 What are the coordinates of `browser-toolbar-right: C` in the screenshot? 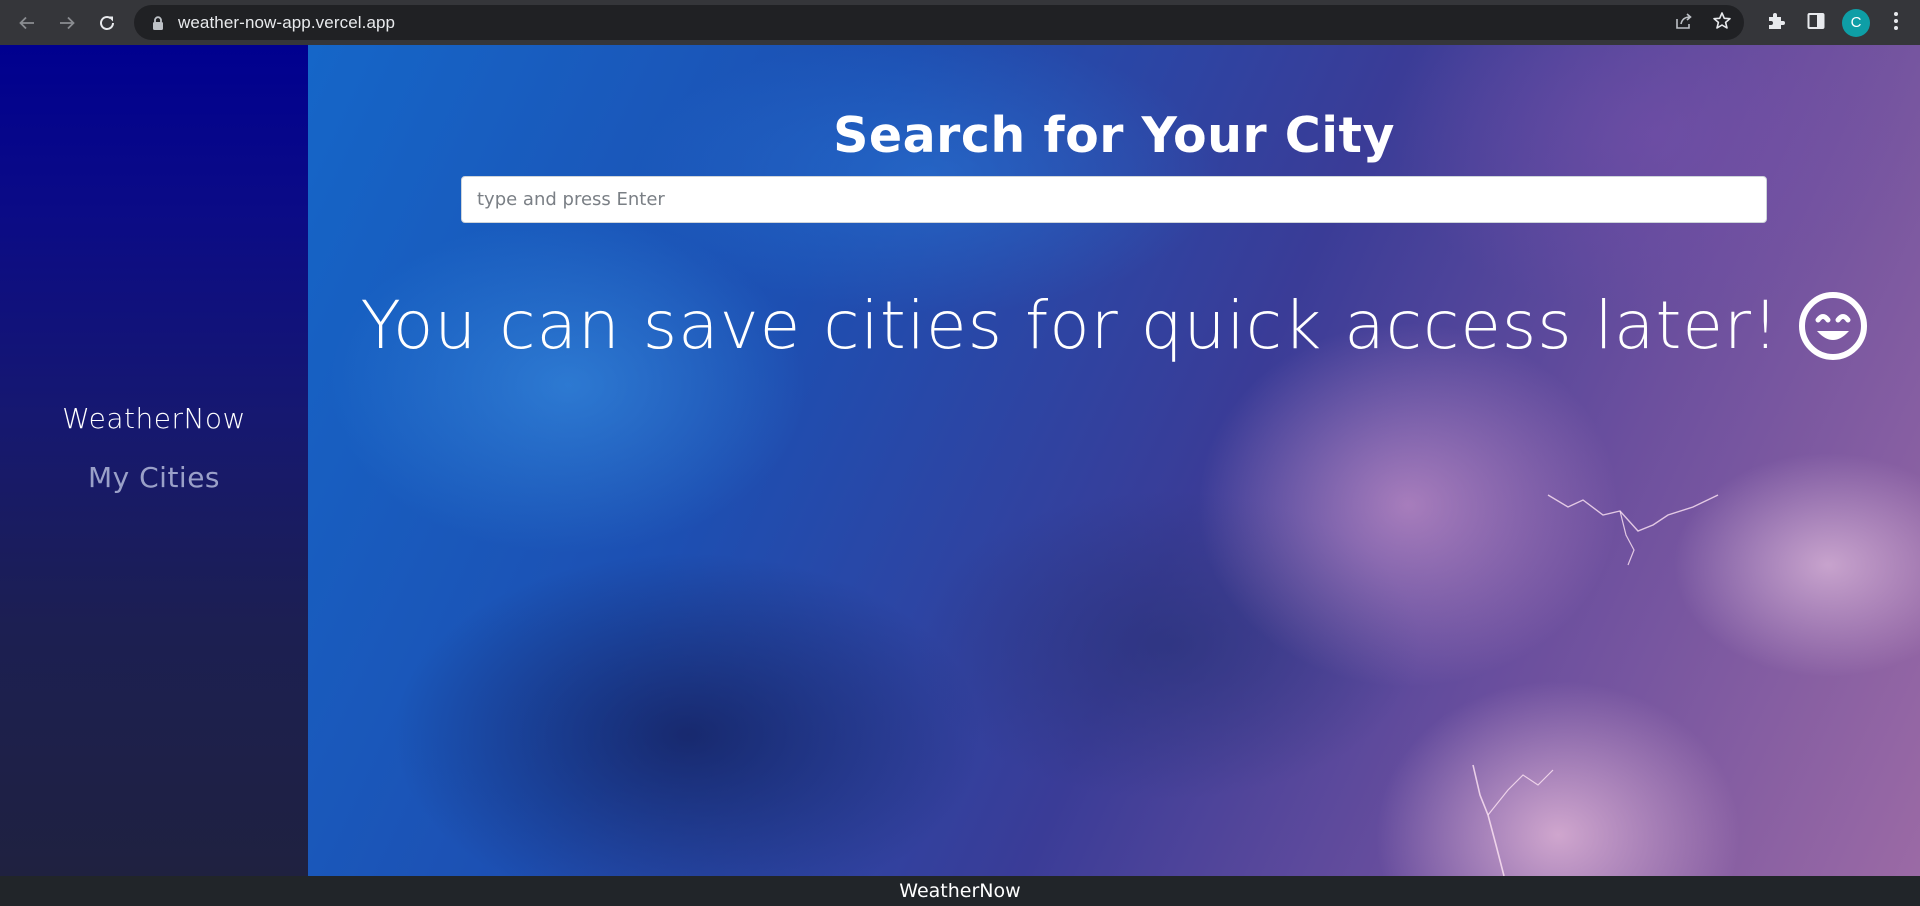 It's located at (1838, 22).